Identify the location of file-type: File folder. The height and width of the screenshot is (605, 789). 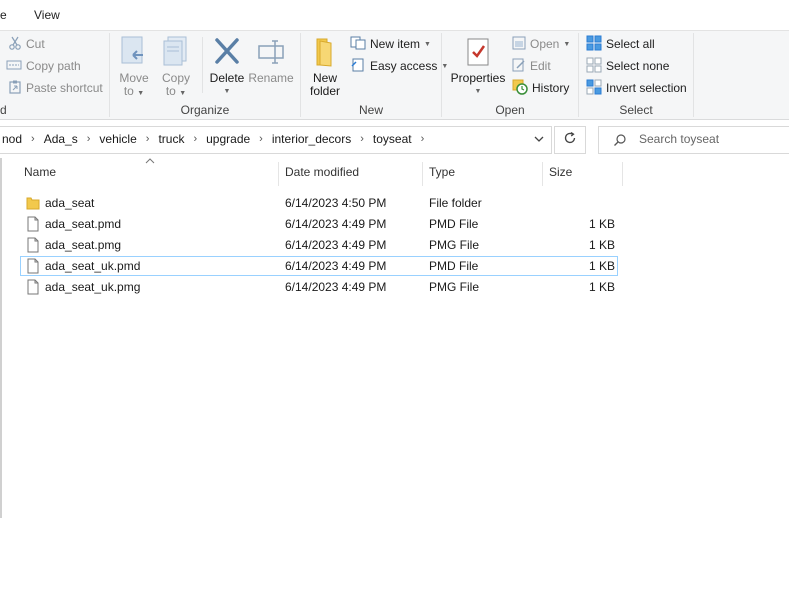
(455, 203).